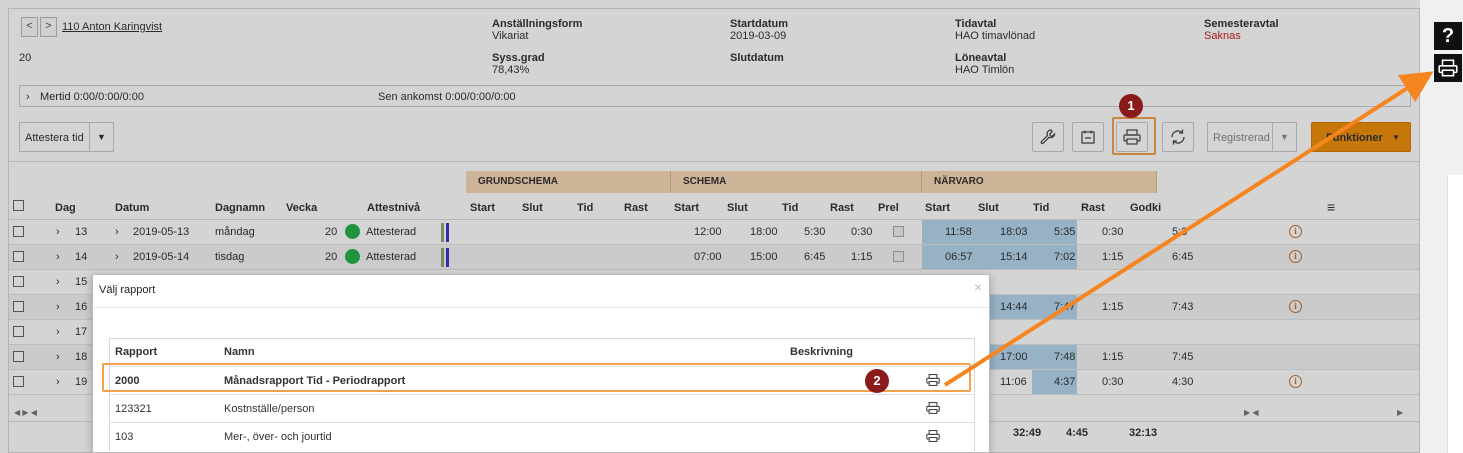 The height and width of the screenshot is (453, 1463). I want to click on step-1-badge: 1, so click(1131, 106).